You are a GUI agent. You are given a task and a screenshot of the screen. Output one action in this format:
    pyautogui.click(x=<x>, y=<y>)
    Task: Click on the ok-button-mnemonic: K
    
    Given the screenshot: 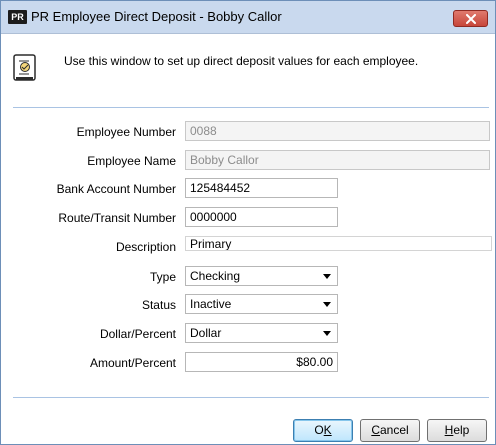 What is the action you would take?
    pyautogui.click(x=327, y=430)
    